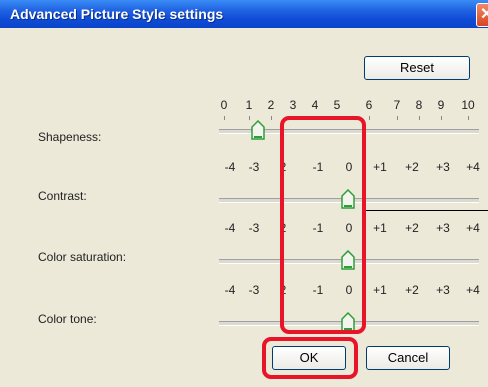 The height and width of the screenshot is (387, 488). What do you see at coordinates (70, 137) in the screenshot?
I see `slider-label-sharpness: Shapeness:` at bounding box center [70, 137].